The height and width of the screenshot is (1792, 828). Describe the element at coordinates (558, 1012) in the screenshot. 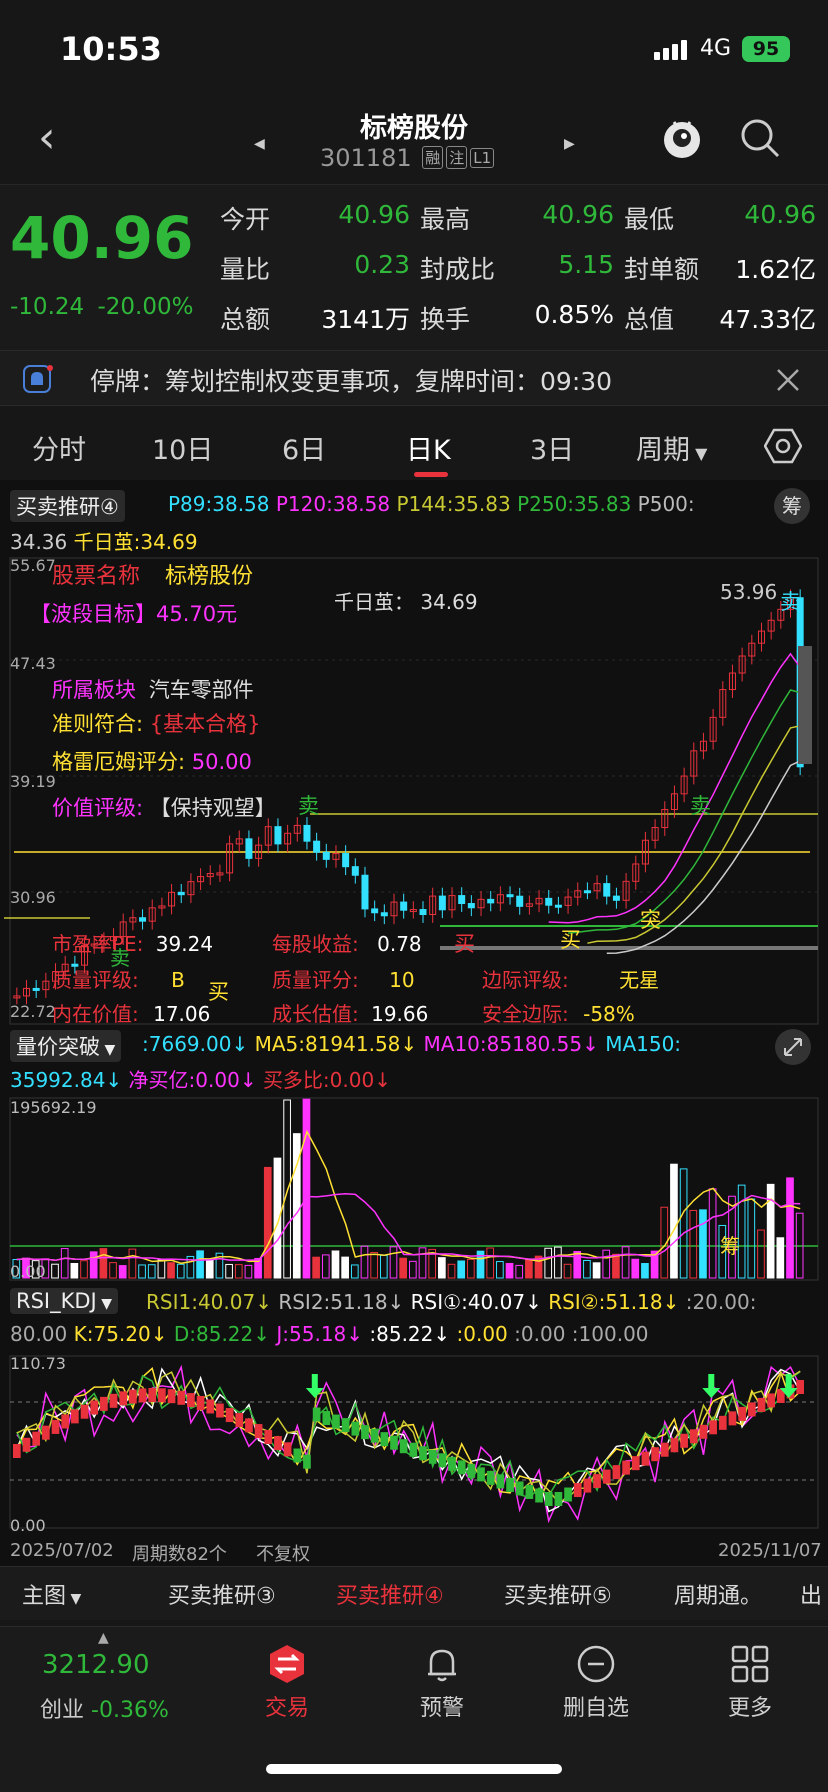

I see `safety-row: 安全边际: -58%` at that location.